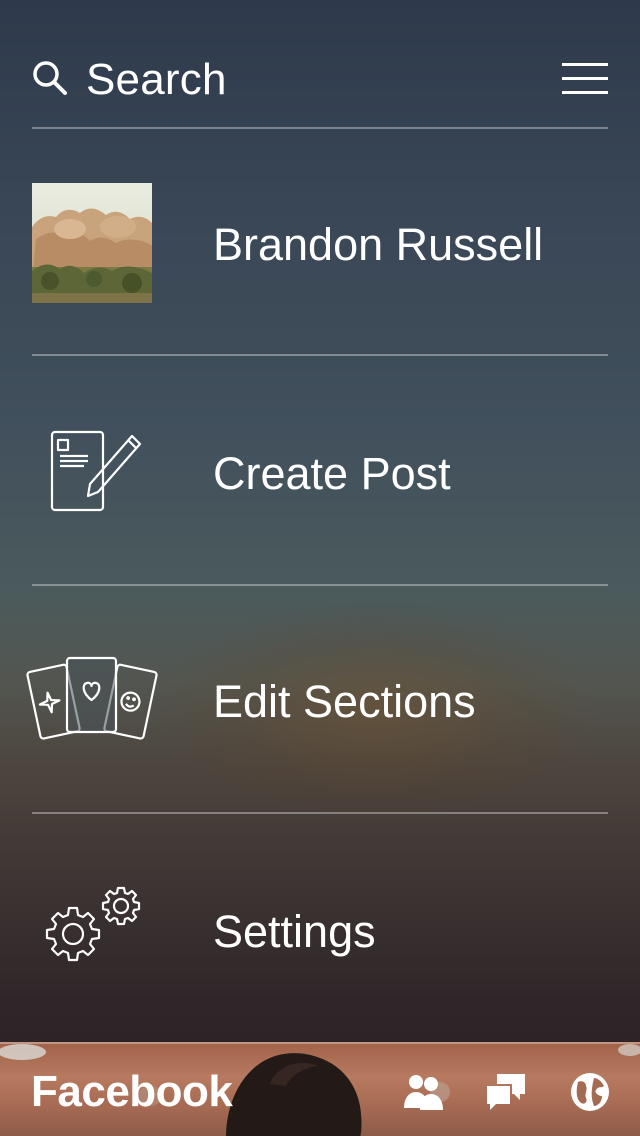 The image size is (640, 1136). What do you see at coordinates (590, 1092) in the screenshot?
I see `notifications-globe-icon` at bounding box center [590, 1092].